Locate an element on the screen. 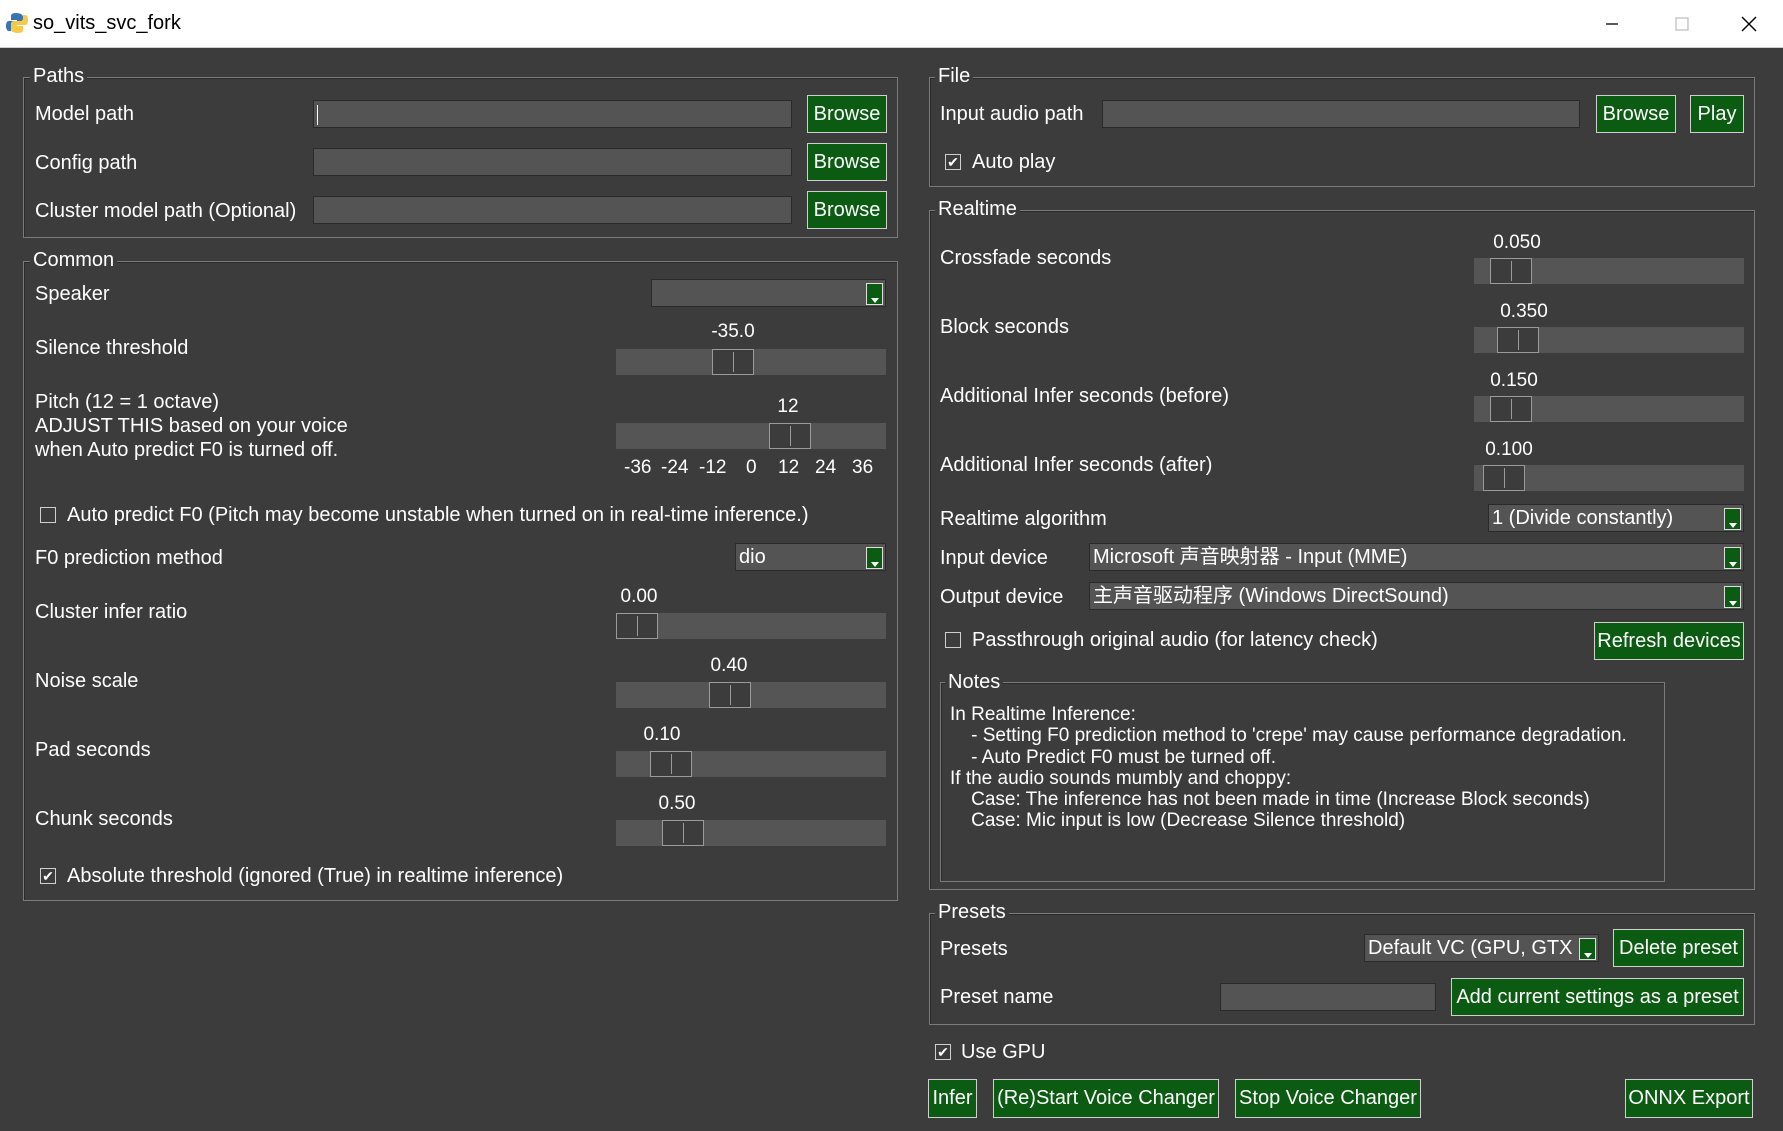  restart-voice-changer-button: (Re)Start Voice Changer is located at coordinates (1106, 1098).